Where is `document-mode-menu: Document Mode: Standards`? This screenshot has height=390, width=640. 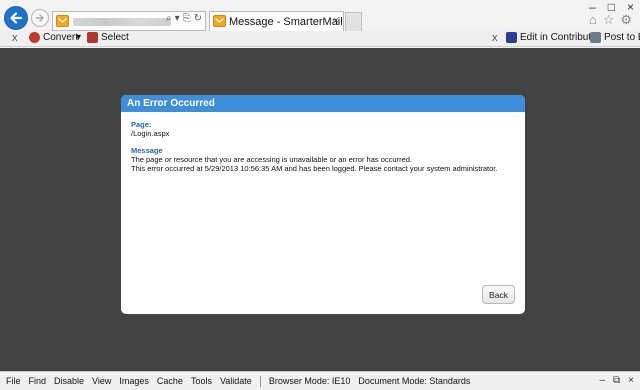 document-mode-menu: Document Mode: Standards is located at coordinates (414, 381).